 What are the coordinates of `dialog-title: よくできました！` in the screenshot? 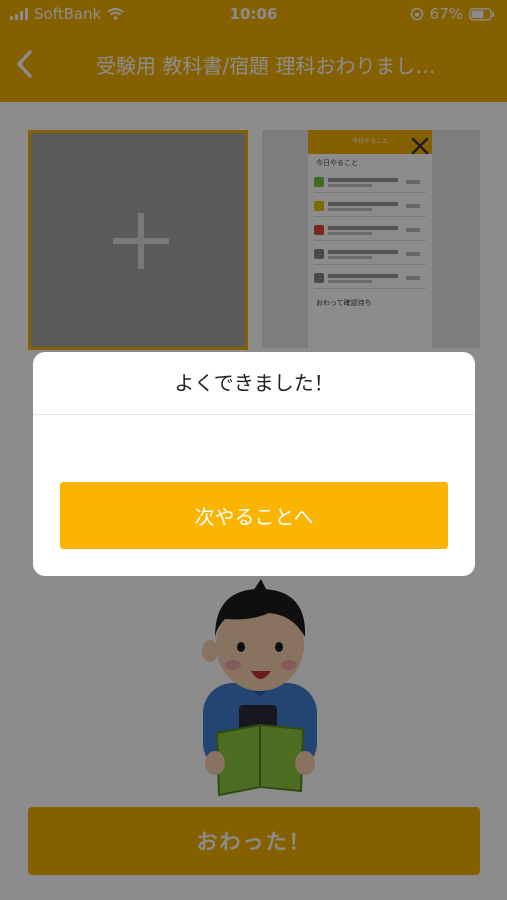 It's located at (254, 383).